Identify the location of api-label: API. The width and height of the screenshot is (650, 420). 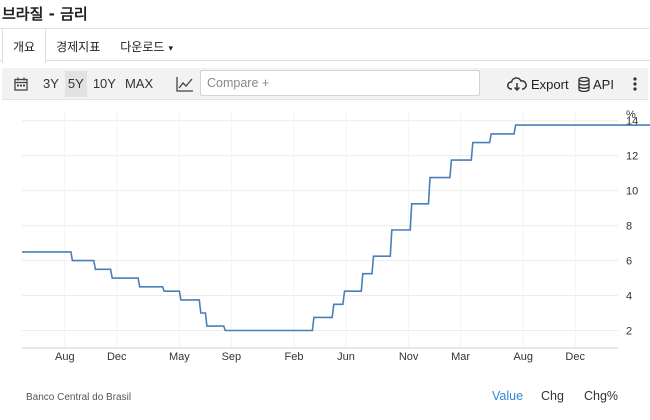
(603, 84).